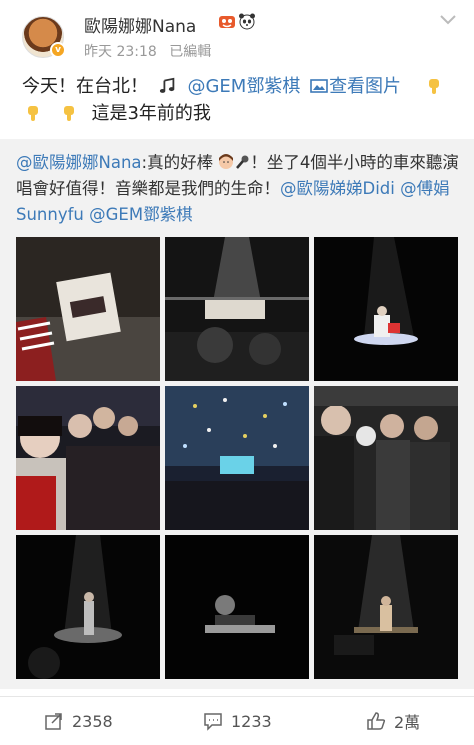 The height and width of the screenshot is (745, 474). Describe the element at coordinates (242, 162) in the screenshot. I see `microphone-icon` at that location.